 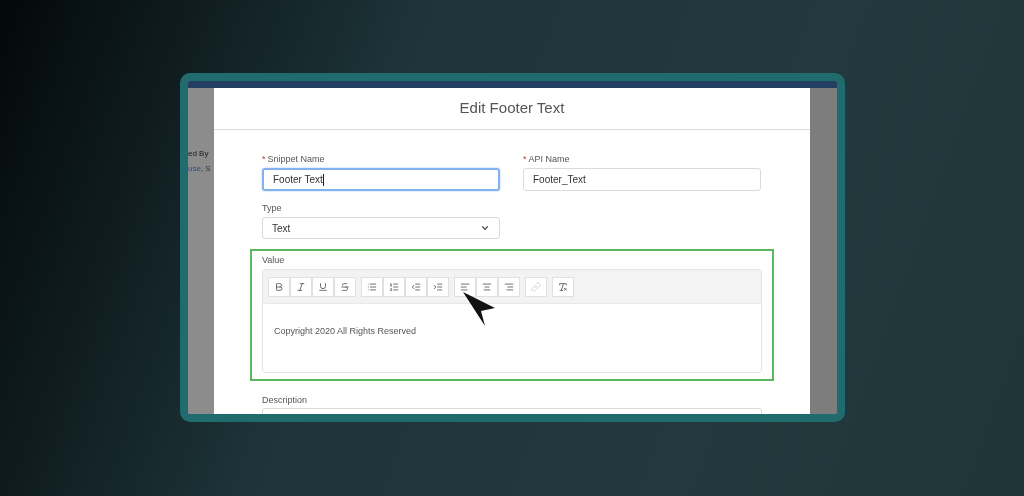 What do you see at coordinates (381, 179) in the screenshot?
I see `text-field: Footer Text` at bounding box center [381, 179].